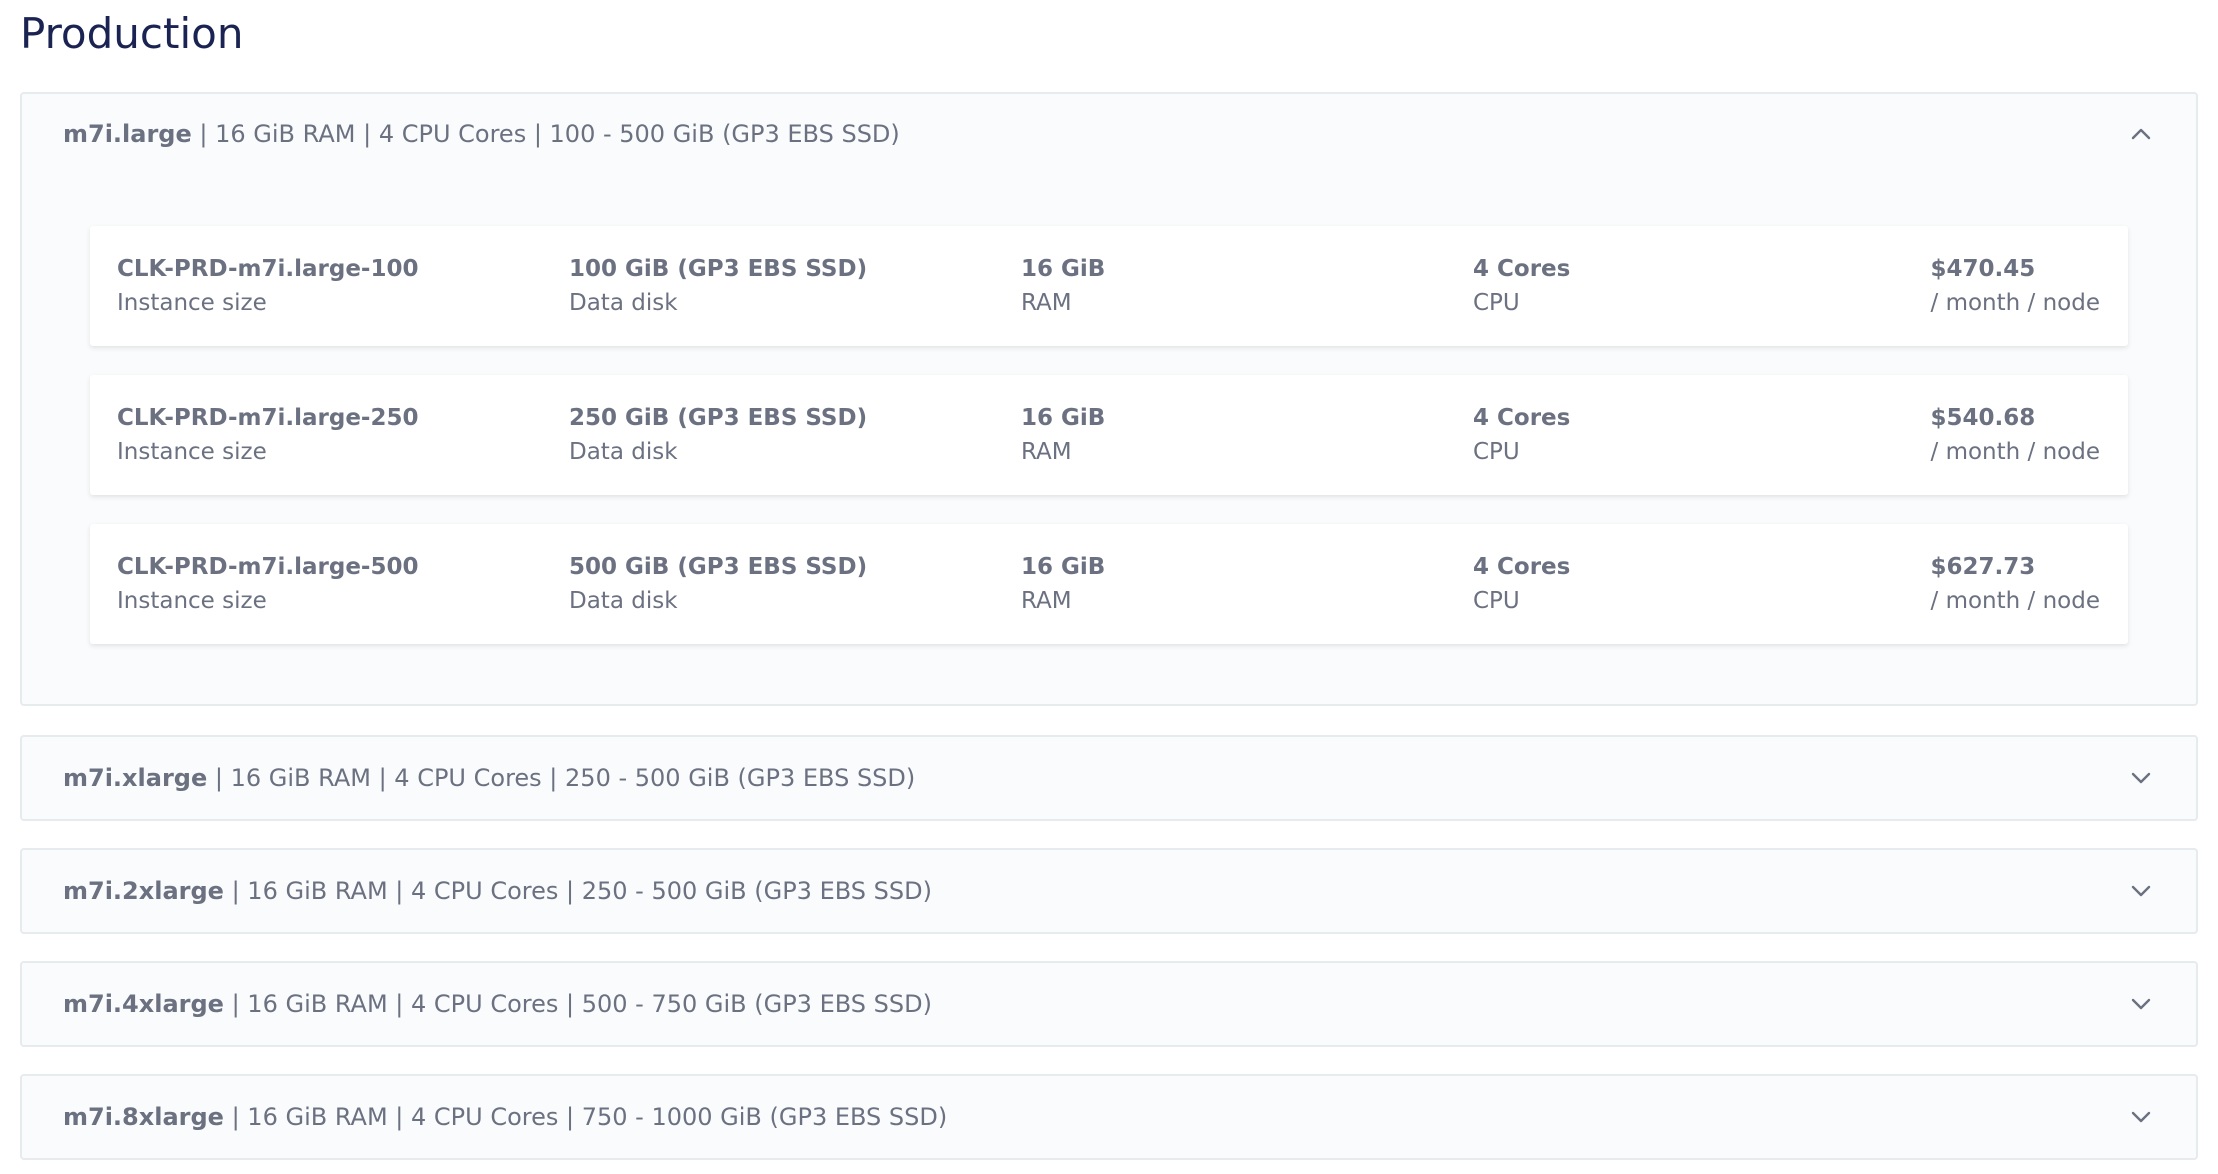 The width and height of the screenshot is (2218, 1174). I want to click on page-title: Production, so click(132, 33).